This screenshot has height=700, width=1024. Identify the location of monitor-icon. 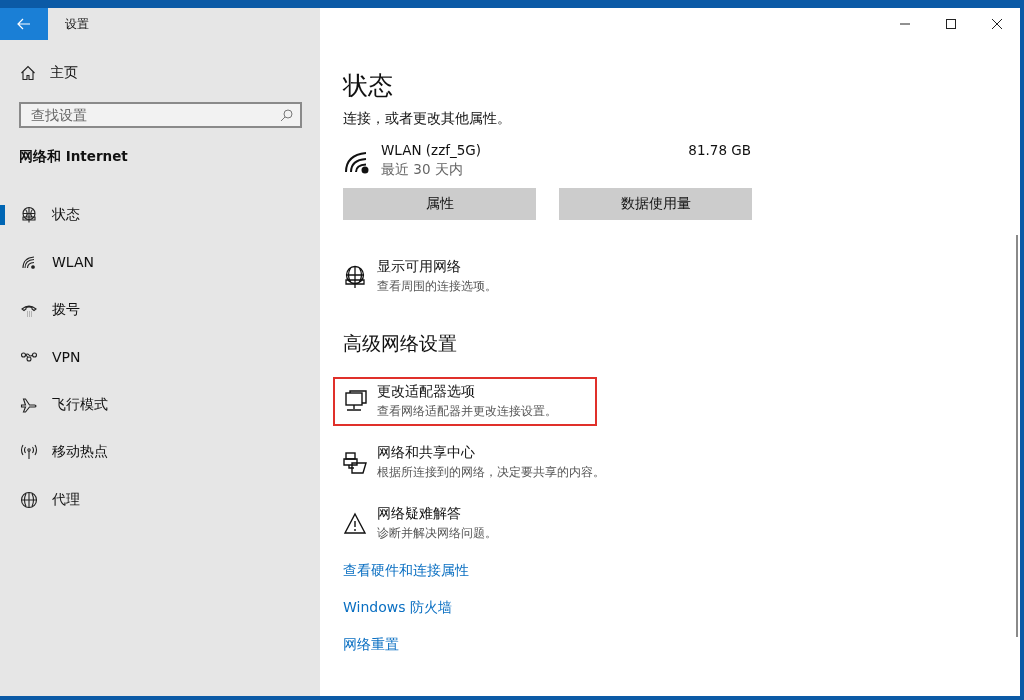
(355, 401).